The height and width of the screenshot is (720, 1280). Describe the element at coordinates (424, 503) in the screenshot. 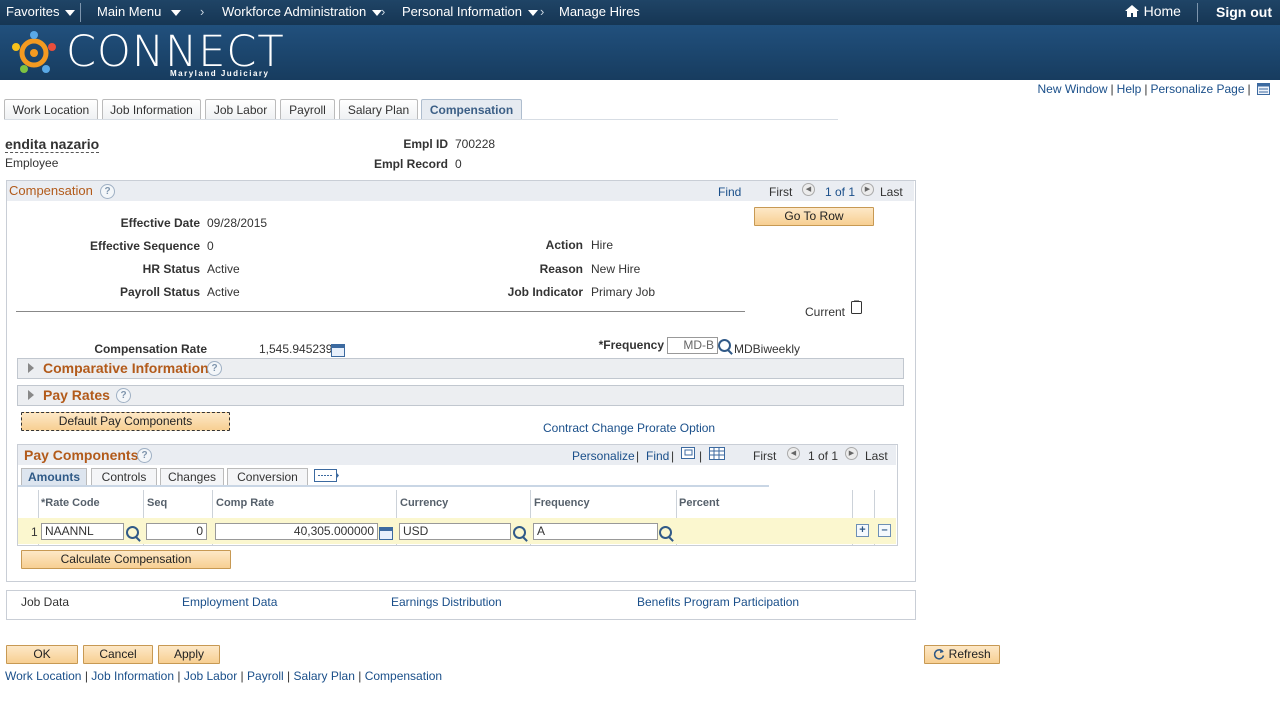

I see `column-header-currency: Currency` at that location.